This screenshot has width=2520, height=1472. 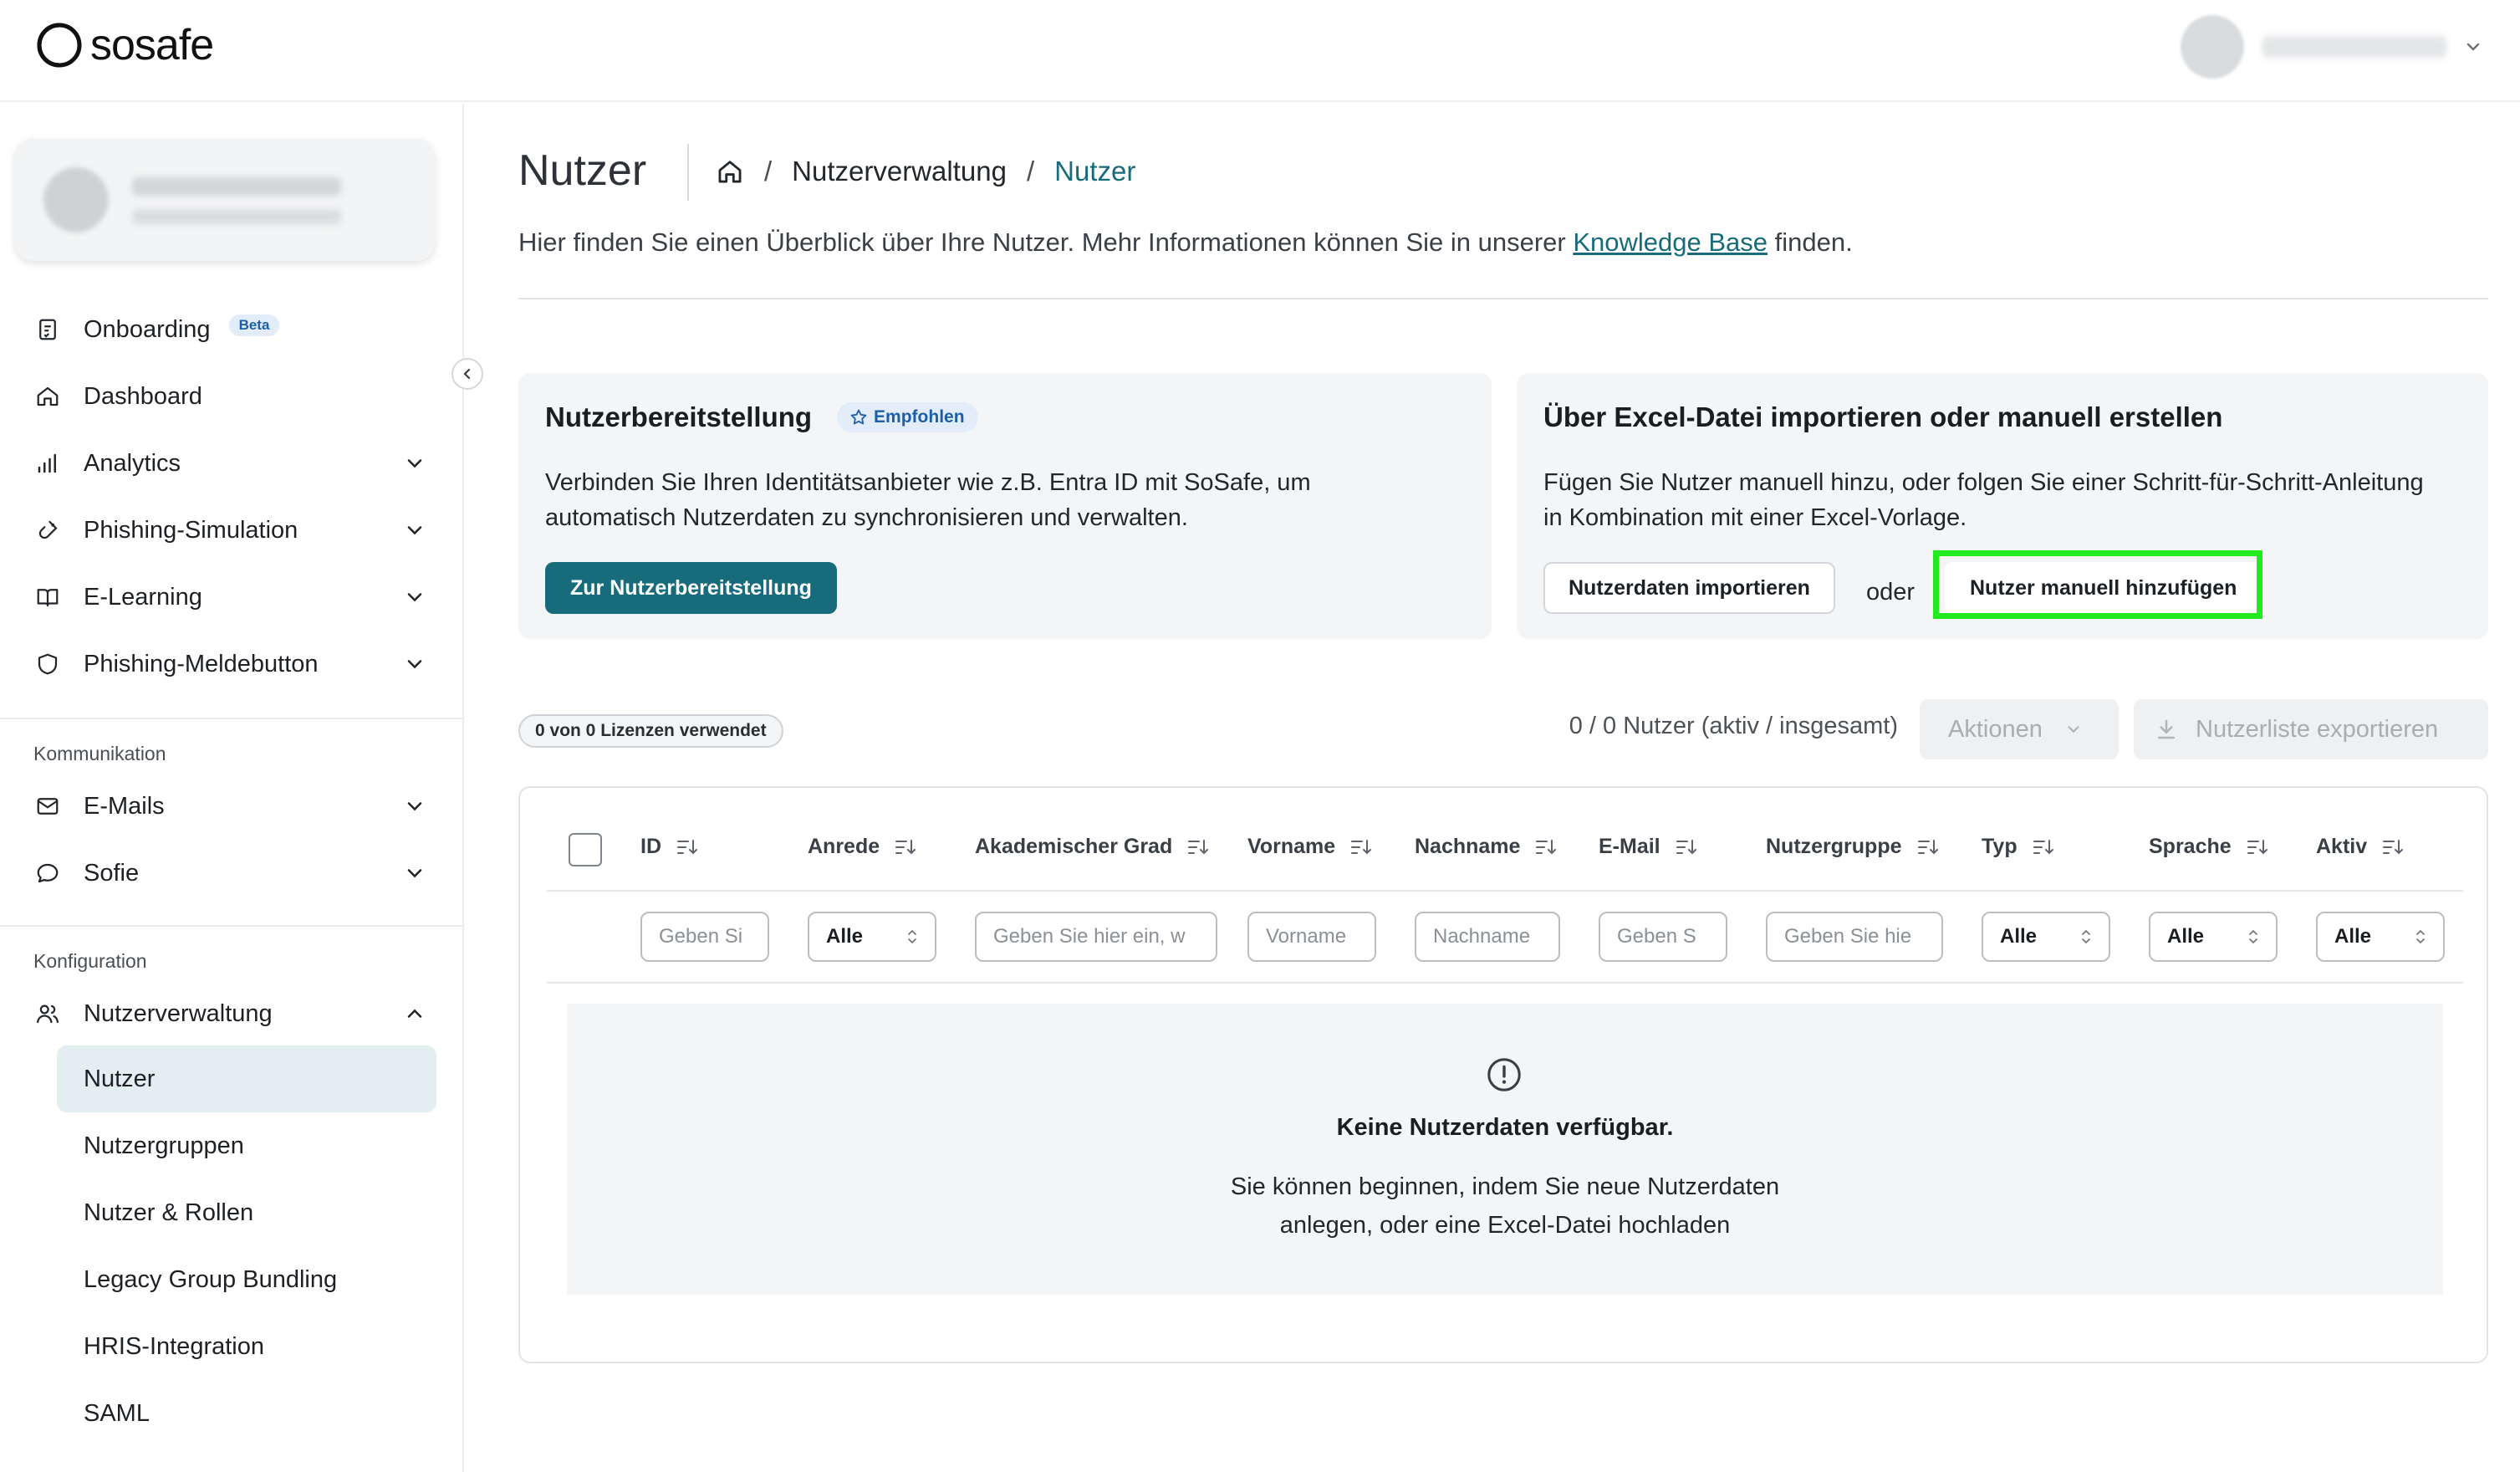 I want to click on typ-filter-select: Alle, so click(x=2046, y=937).